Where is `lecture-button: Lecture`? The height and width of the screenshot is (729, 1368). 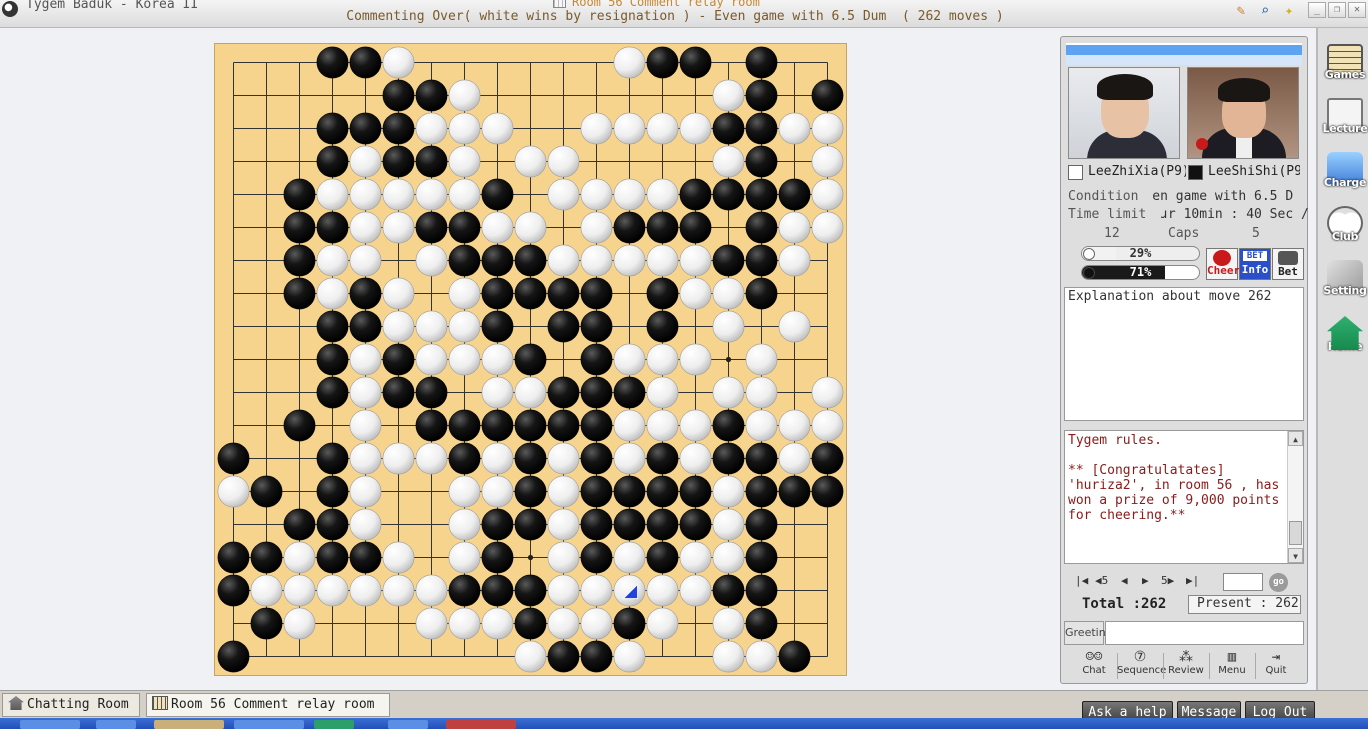 lecture-button: Lecture is located at coordinates (1345, 123).